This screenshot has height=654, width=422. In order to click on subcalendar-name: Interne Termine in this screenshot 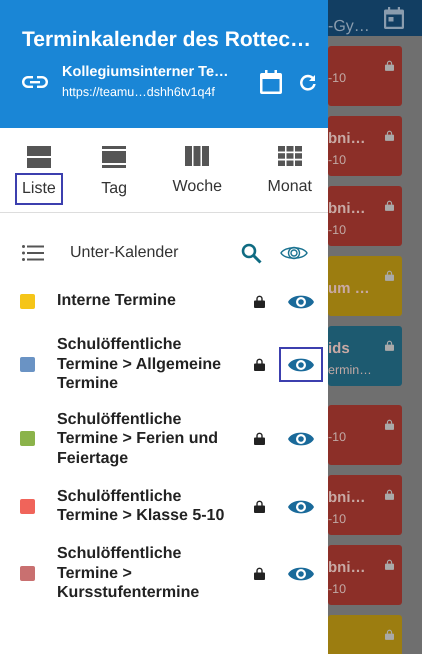, I will do `click(147, 301)`.